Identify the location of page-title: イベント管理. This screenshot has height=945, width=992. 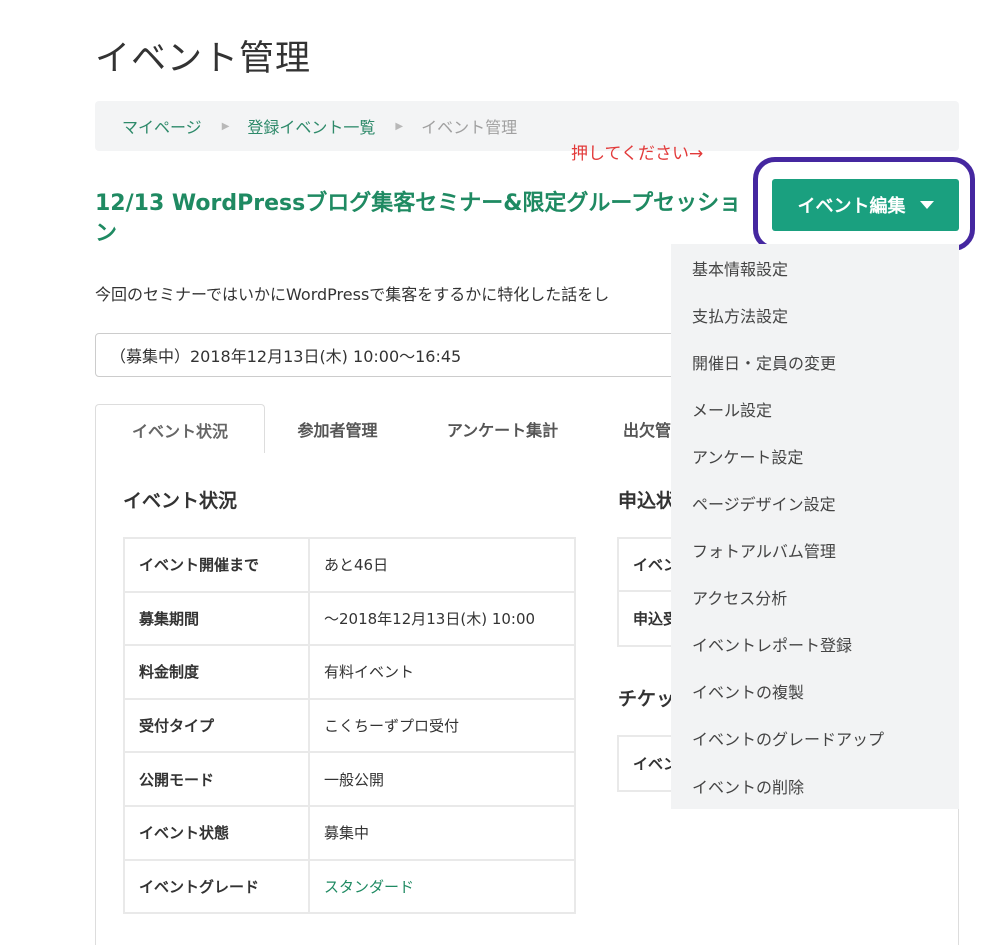
(203, 59).